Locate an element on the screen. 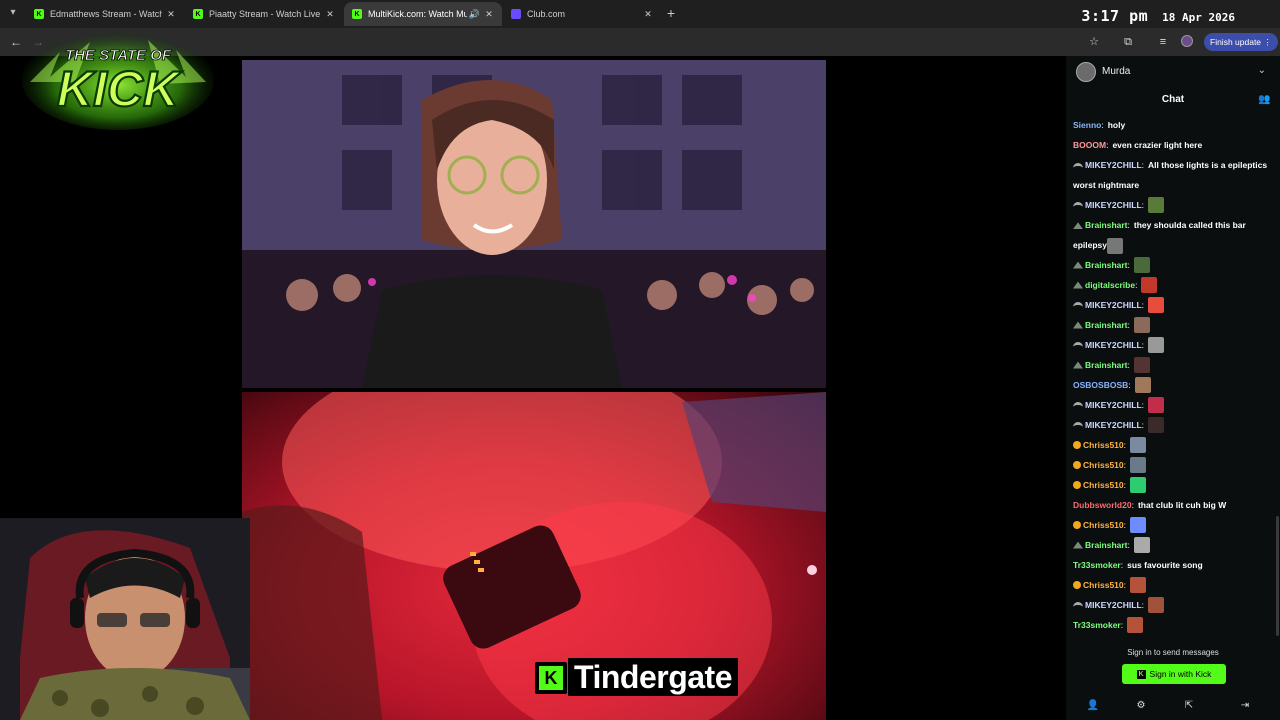 The height and width of the screenshot is (720, 1280). chevron-down-icon: ⌄ is located at coordinates (1262, 70).